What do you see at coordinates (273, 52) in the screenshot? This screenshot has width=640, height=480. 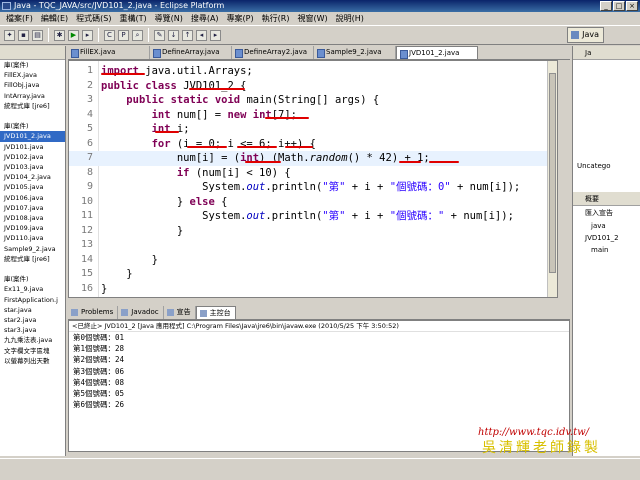 I see `tab-definearray2: DefineArray2.java` at bounding box center [273, 52].